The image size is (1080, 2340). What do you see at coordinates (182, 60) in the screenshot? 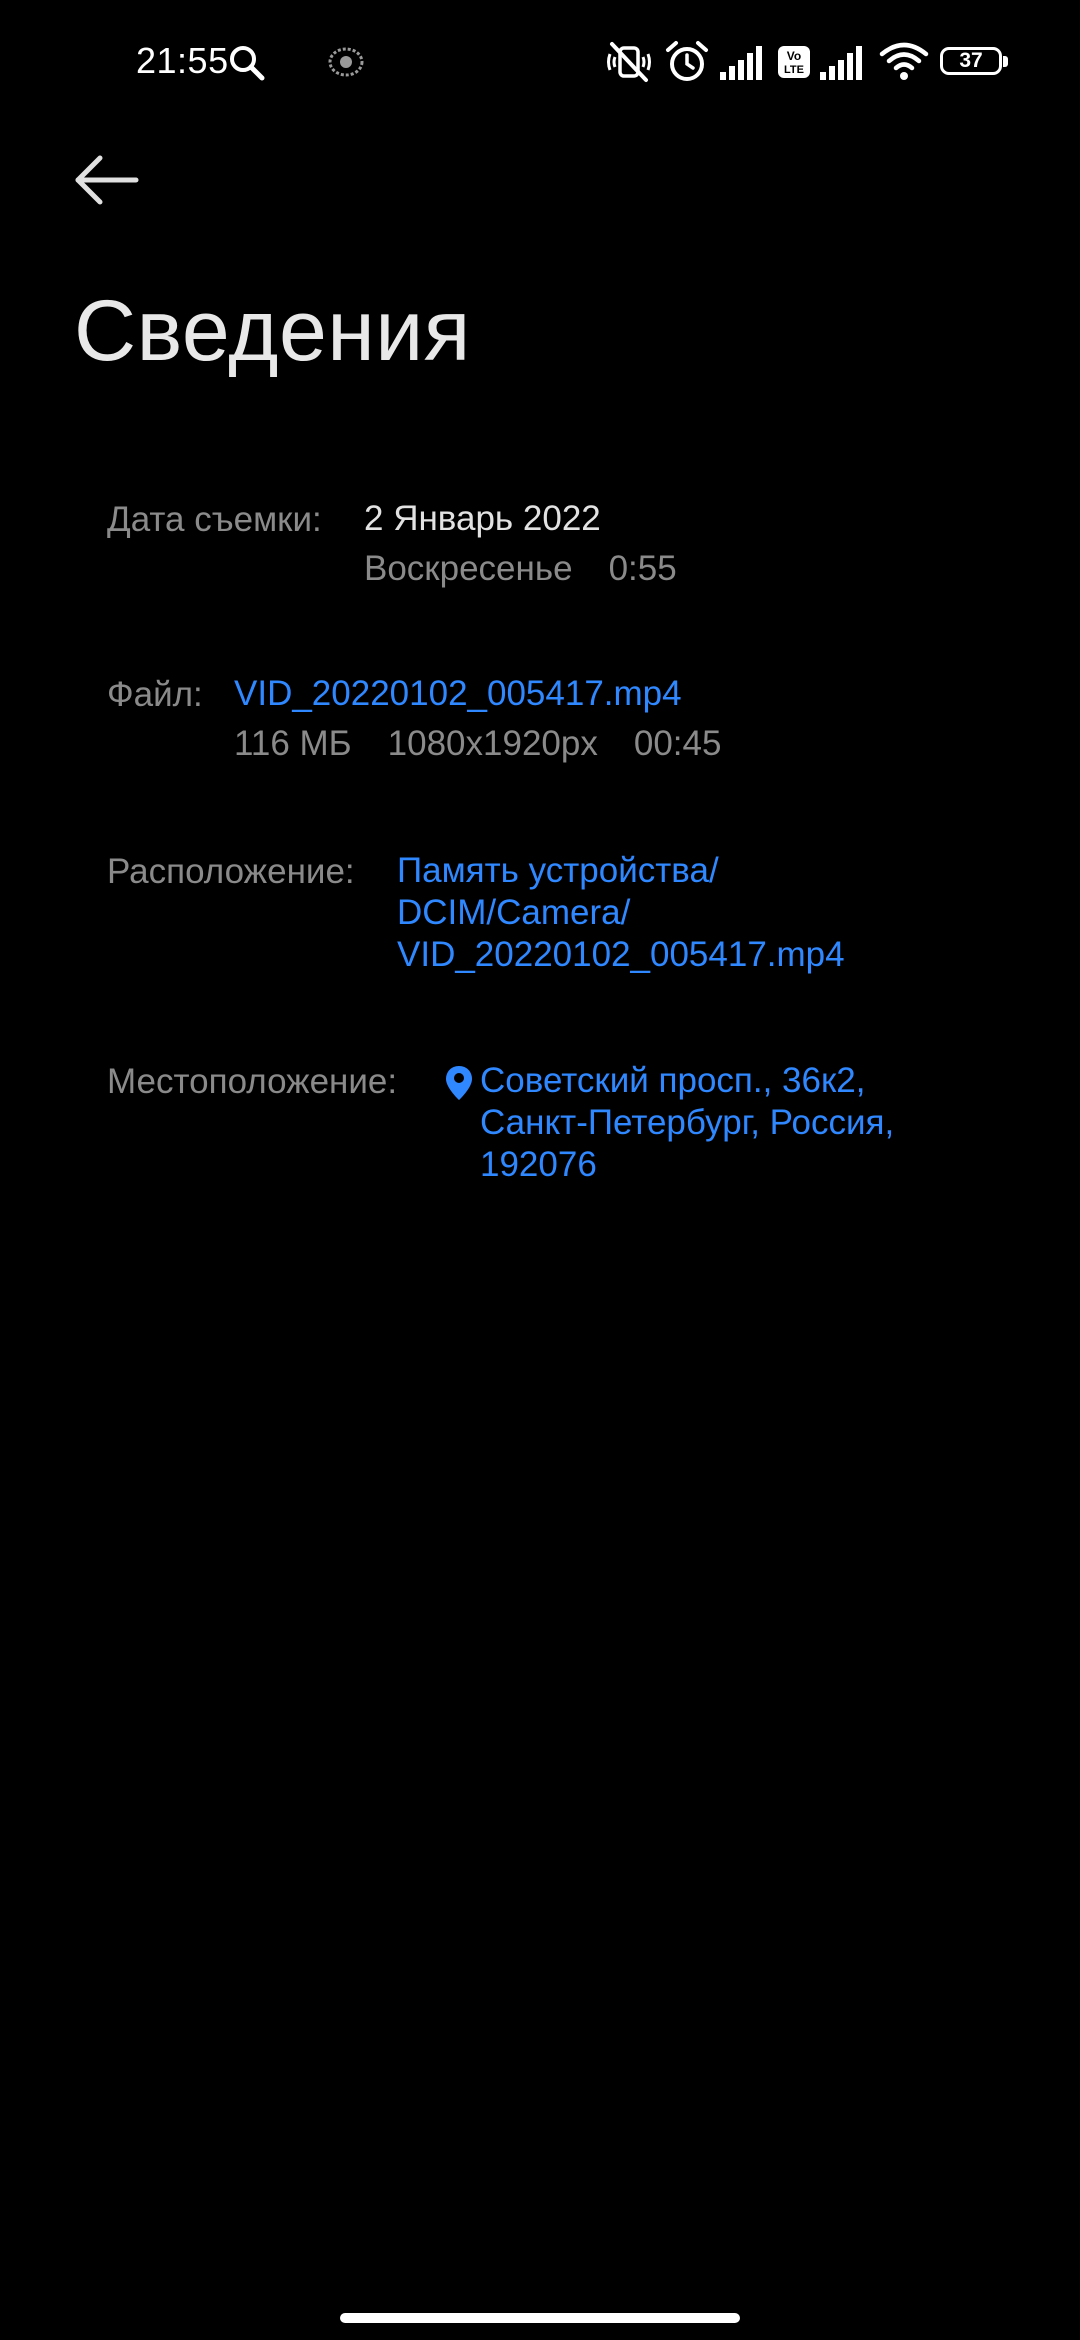
I see `status-time: 21:55` at bounding box center [182, 60].